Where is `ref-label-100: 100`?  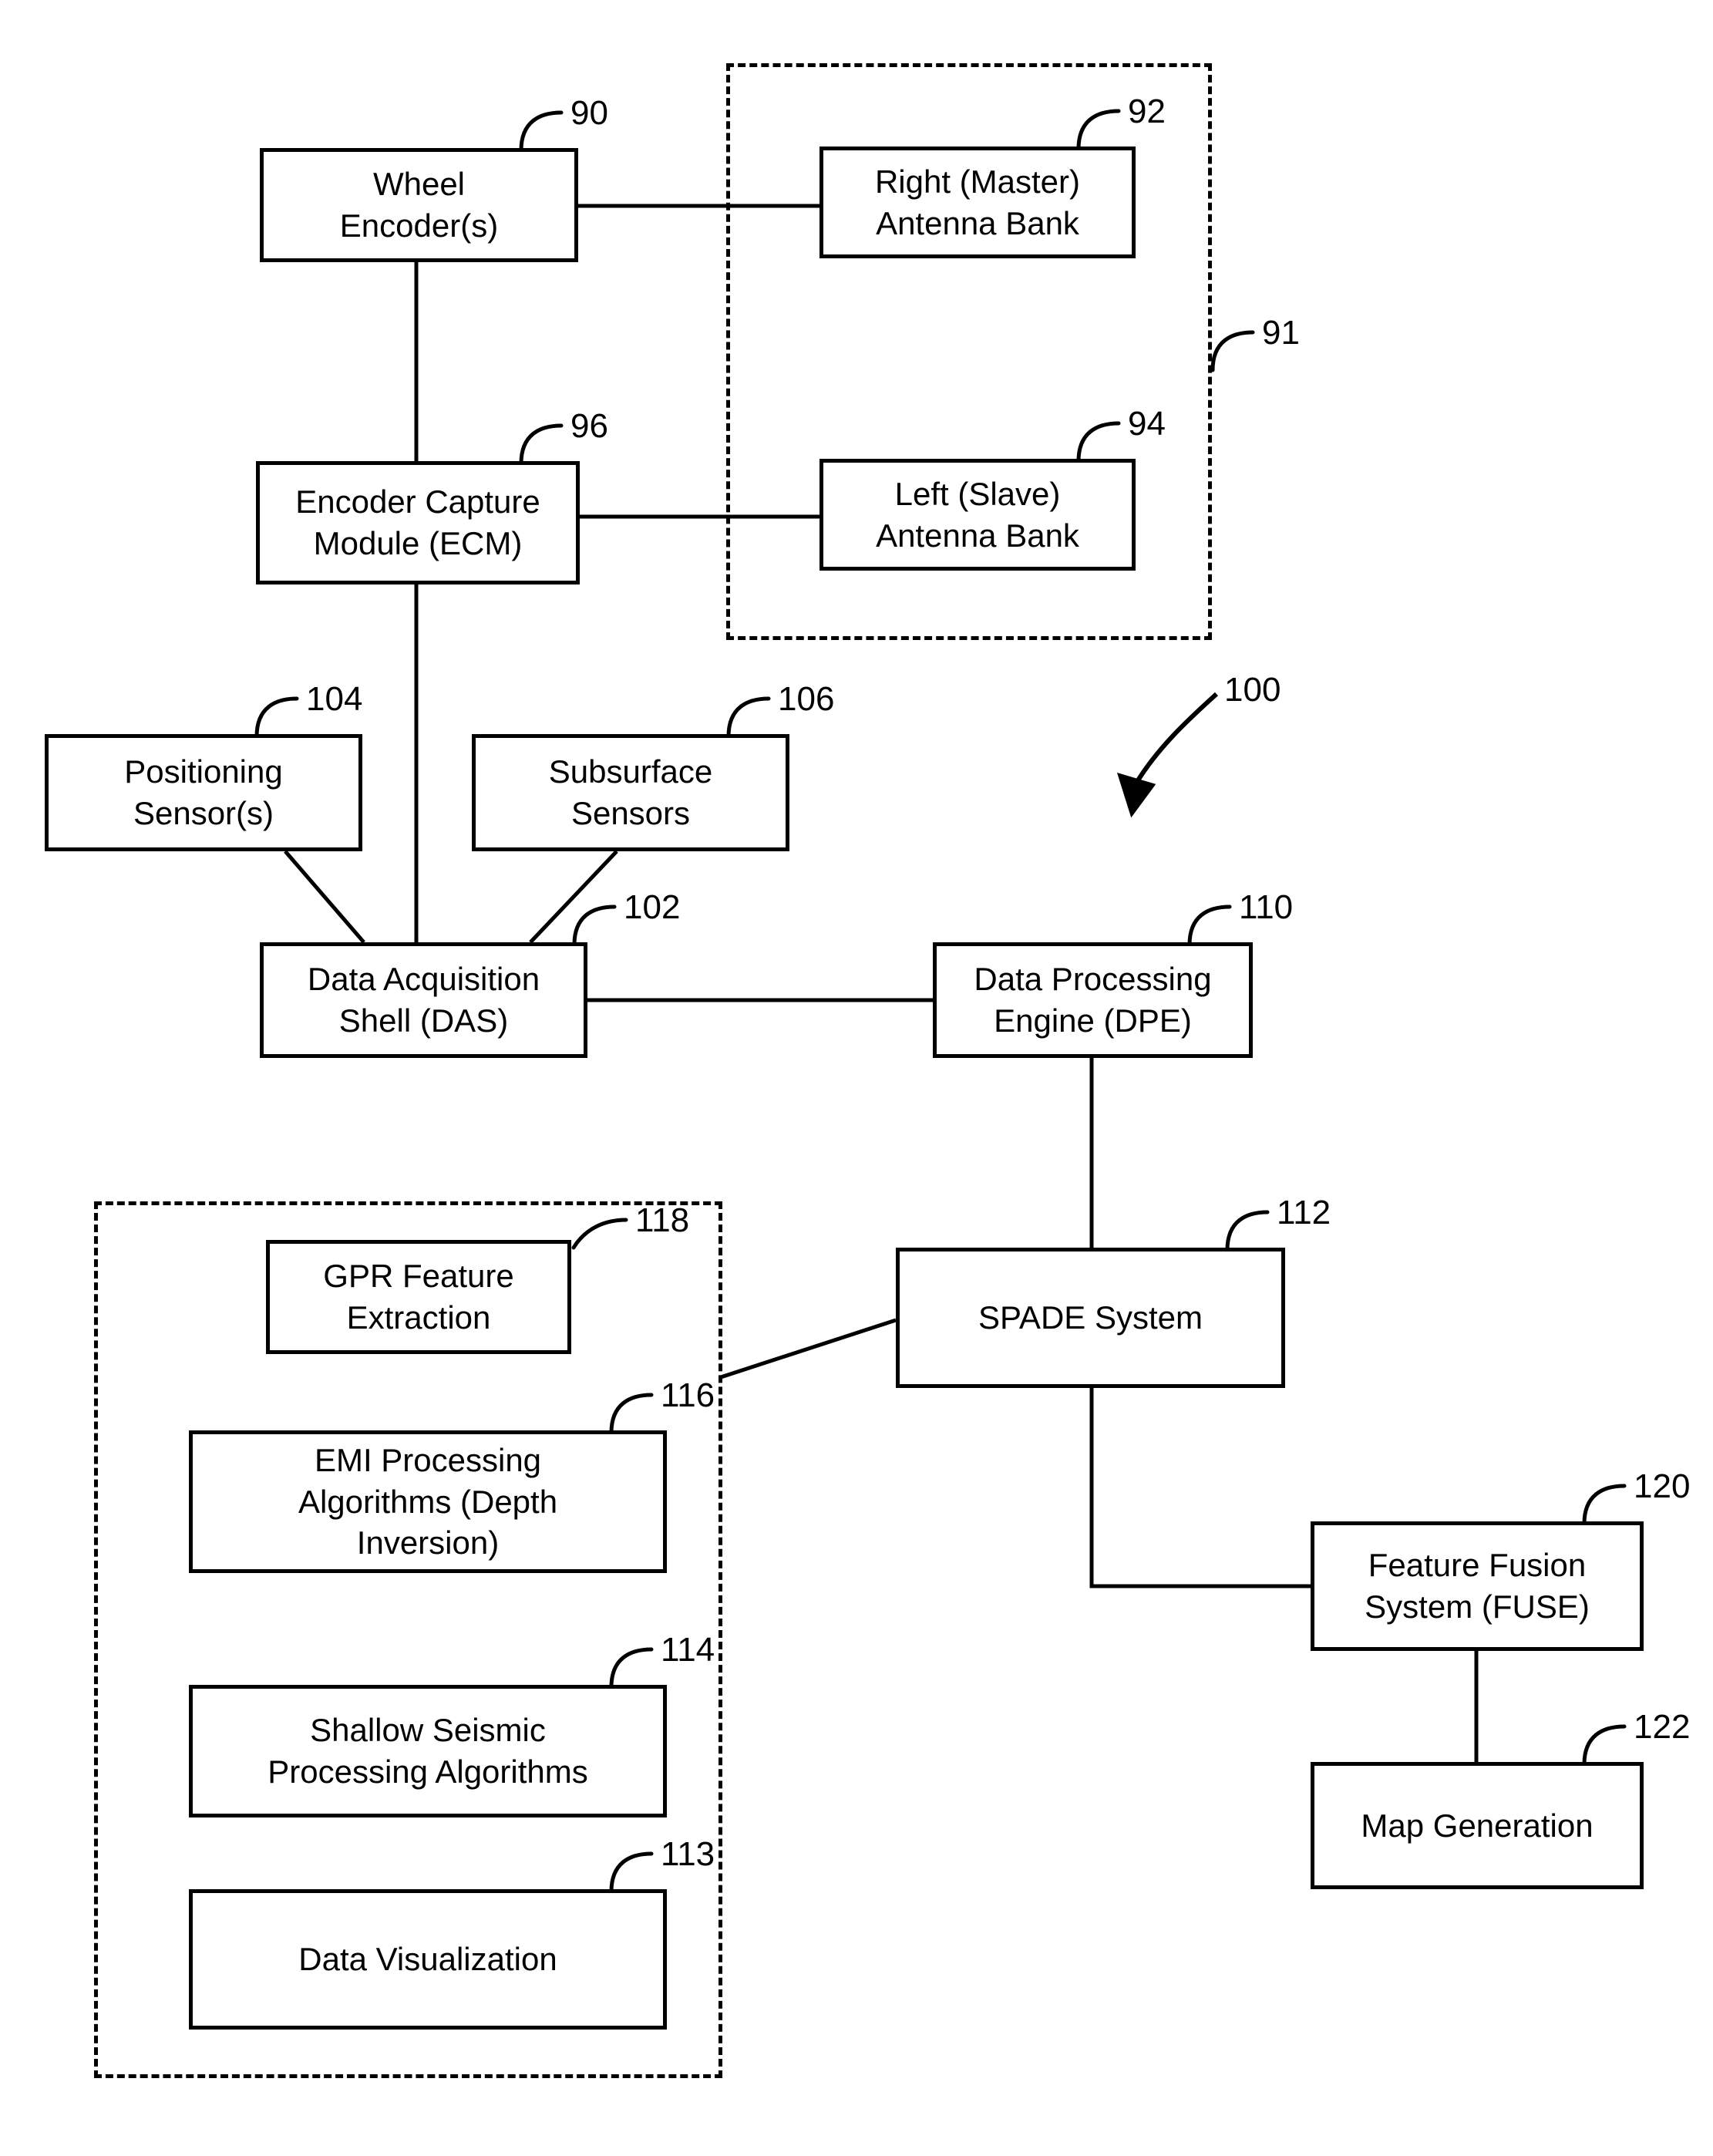 ref-label-100: 100 is located at coordinates (1252, 690).